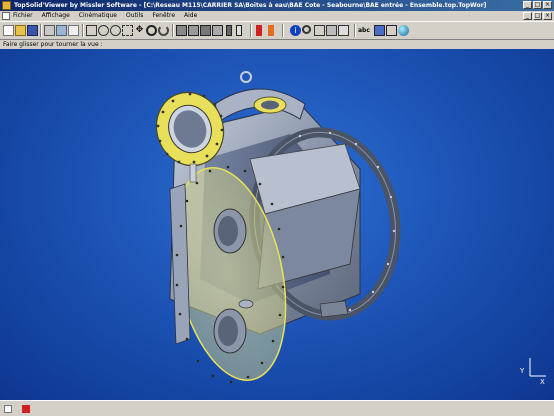  What do you see at coordinates (127, 30) in the screenshot?
I see `zoom-window-icon` at bounding box center [127, 30].